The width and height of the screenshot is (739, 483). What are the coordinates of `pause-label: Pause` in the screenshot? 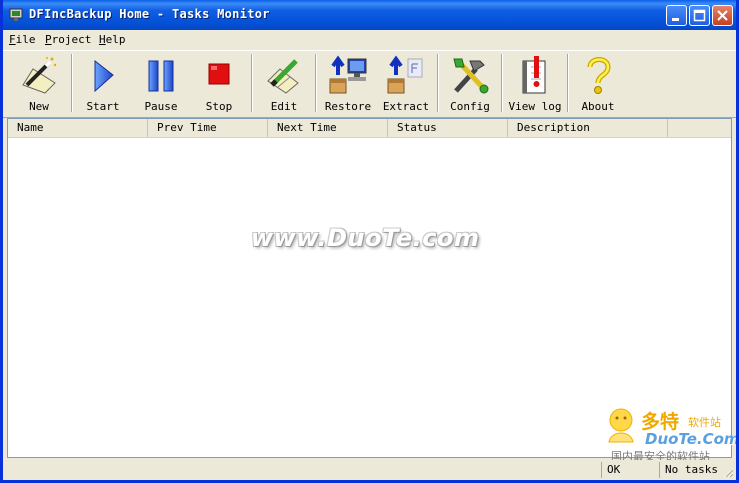 It's located at (161, 106).